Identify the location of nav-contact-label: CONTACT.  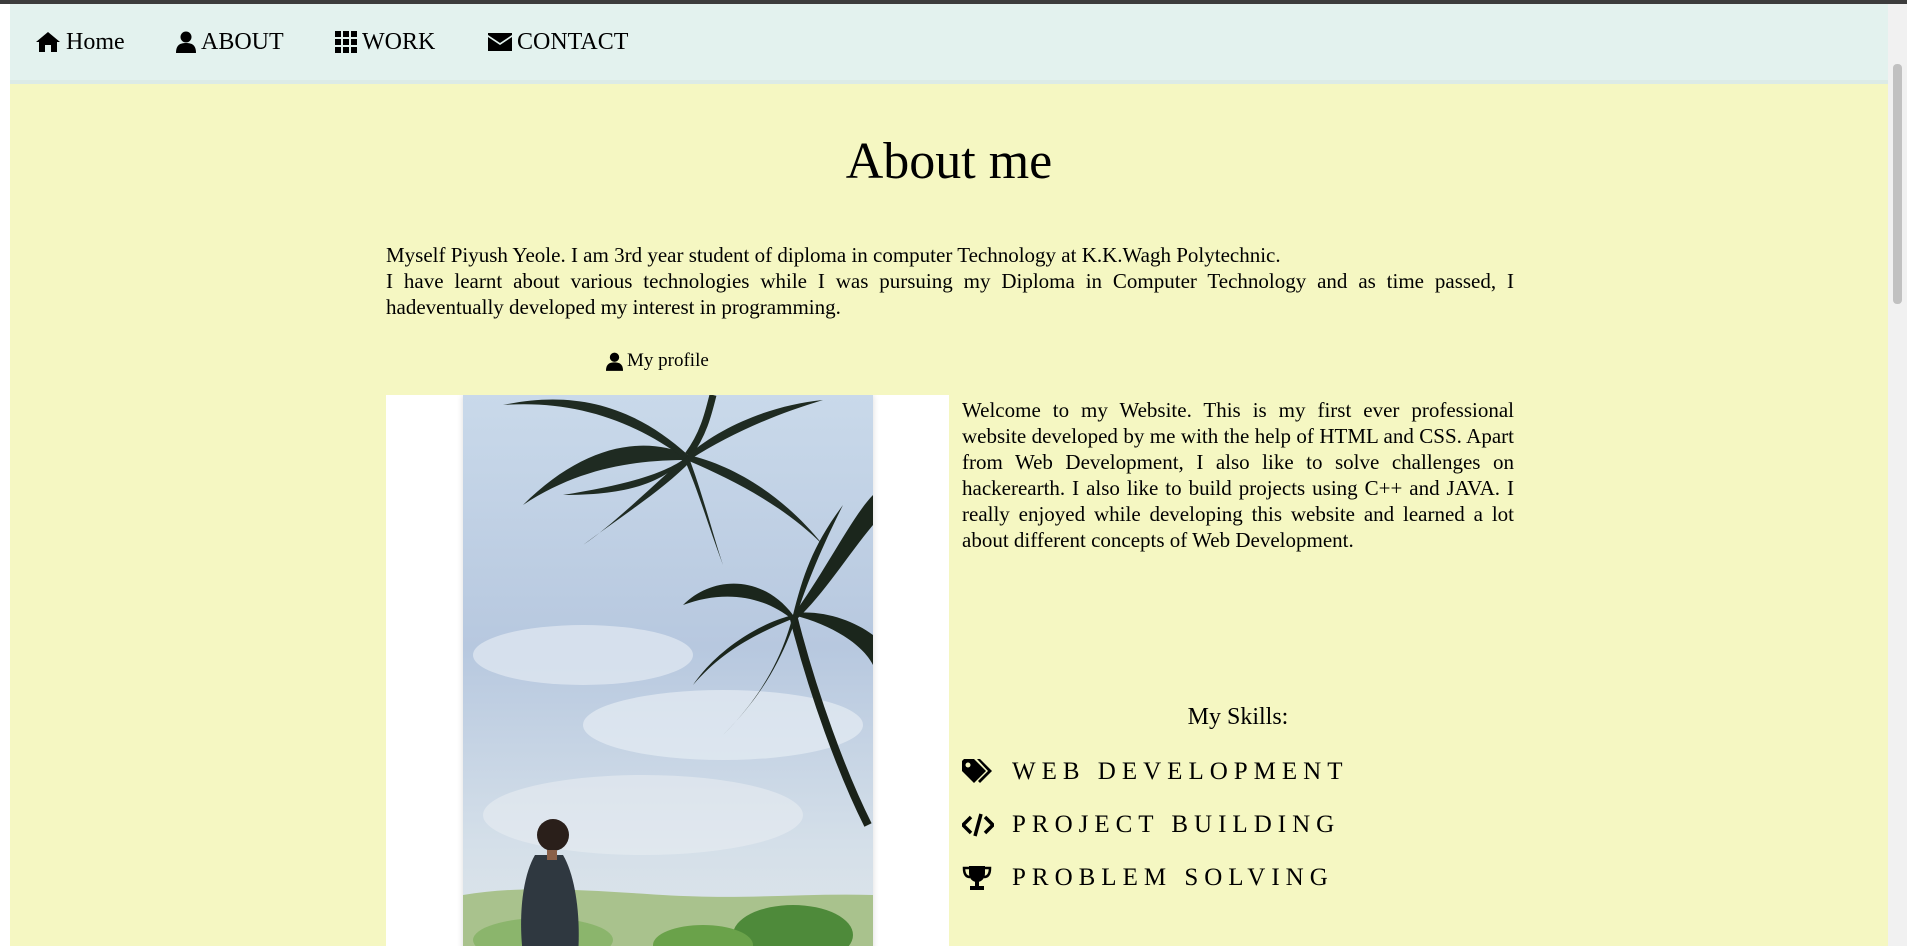
(573, 41).